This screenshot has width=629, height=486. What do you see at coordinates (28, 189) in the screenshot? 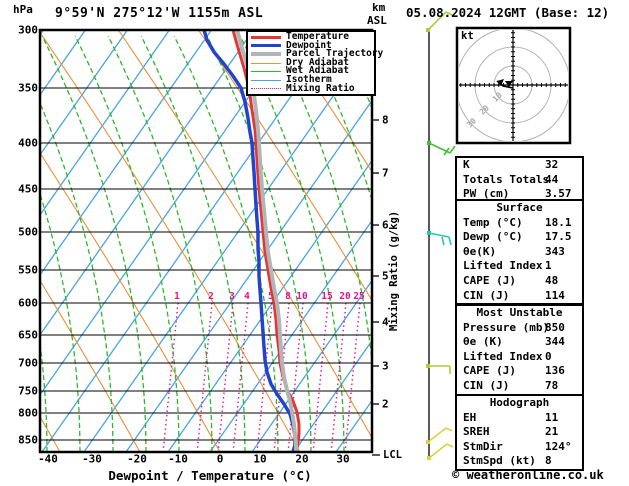
I see `pressure-tick-label: 450` at bounding box center [28, 189].